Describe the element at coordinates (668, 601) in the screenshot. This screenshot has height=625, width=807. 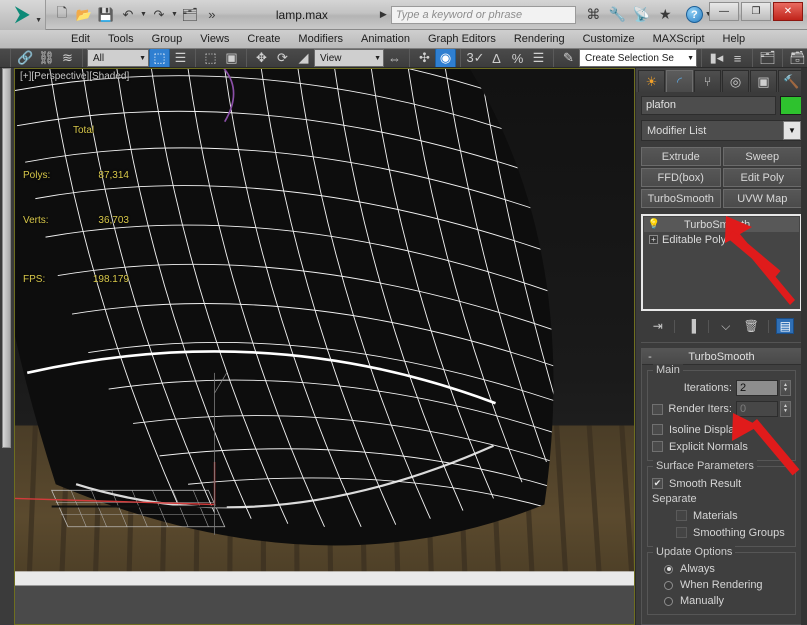
I see `radio-manually` at that location.